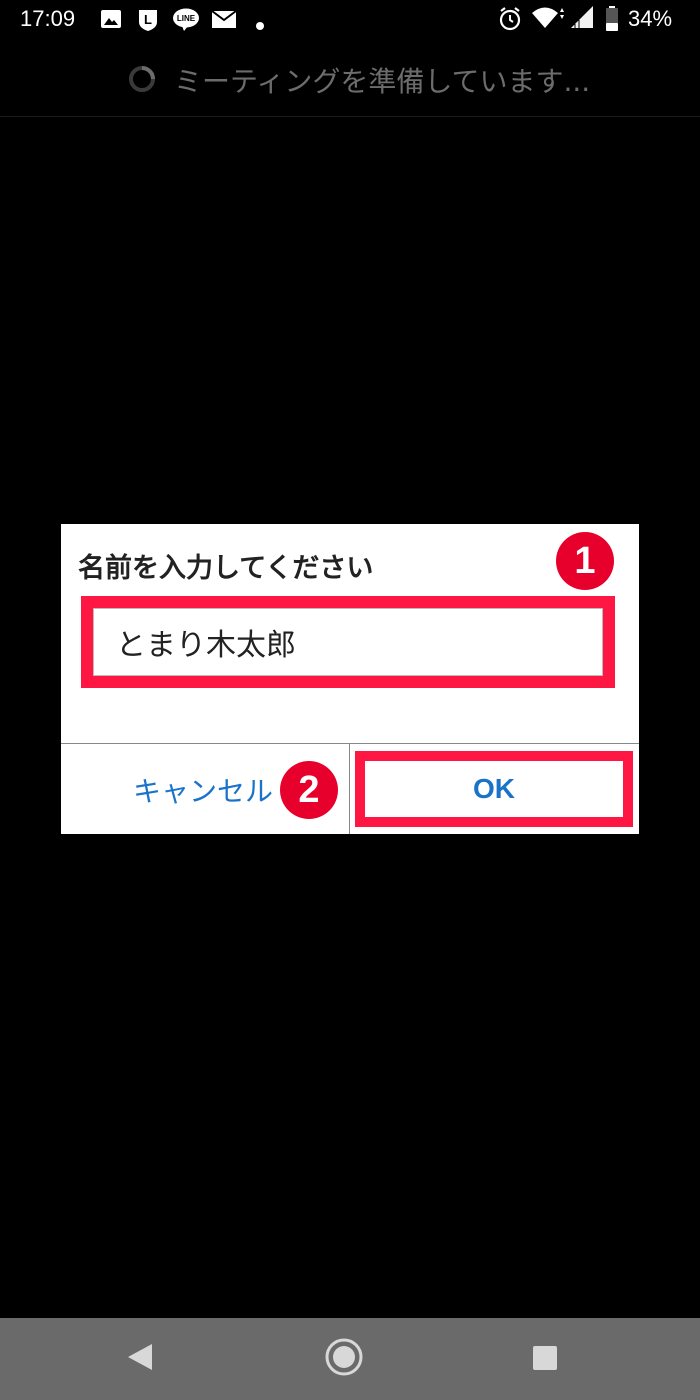 Image resolution: width=700 pixels, height=1400 pixels. Describe the element at coordinates (545, 1360) in the screenshot. I see `recents-icon` at that location.